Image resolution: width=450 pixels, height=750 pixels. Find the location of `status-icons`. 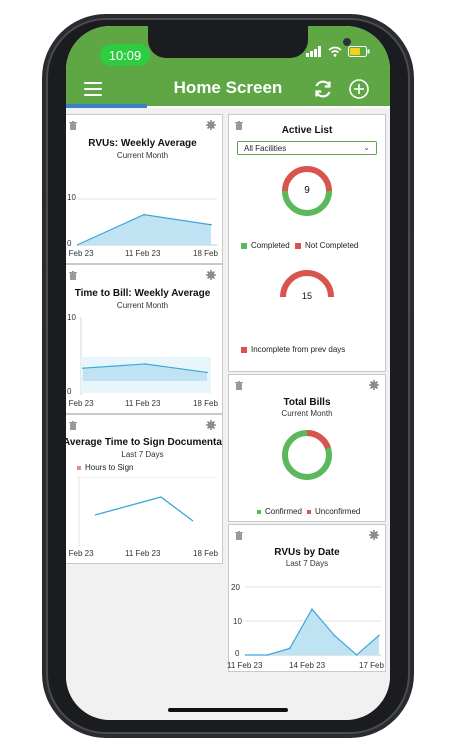

status-icons is located at coordinates (338, 51).